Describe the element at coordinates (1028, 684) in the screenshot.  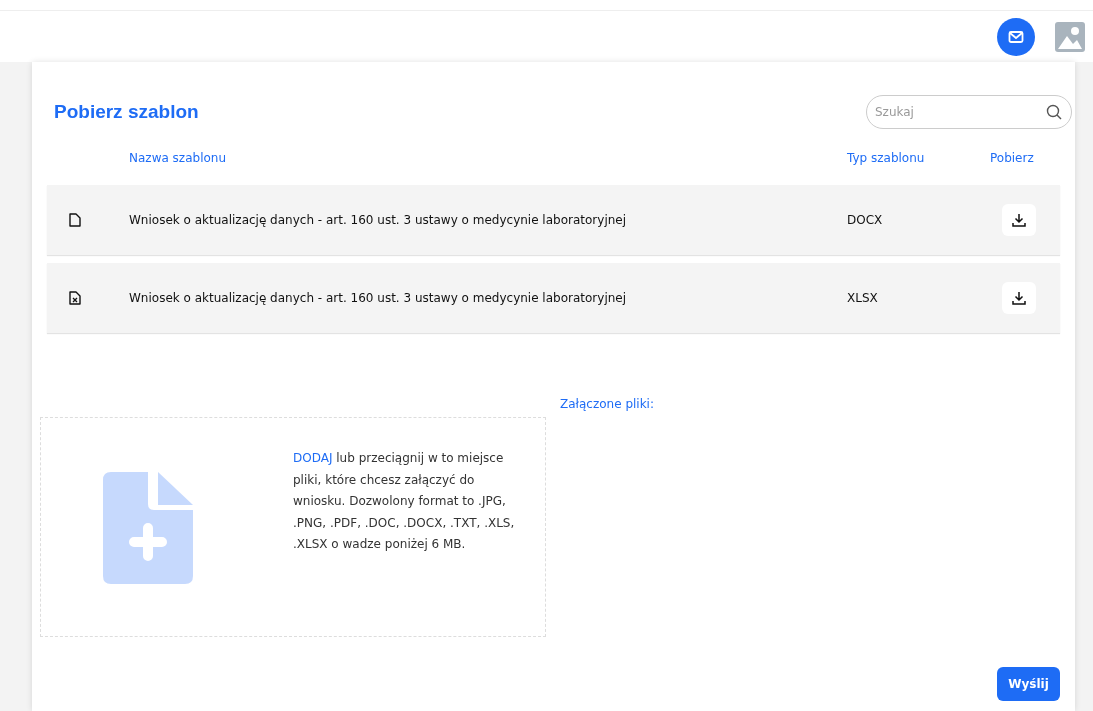
I see `send-button: Wyślij` at that location.